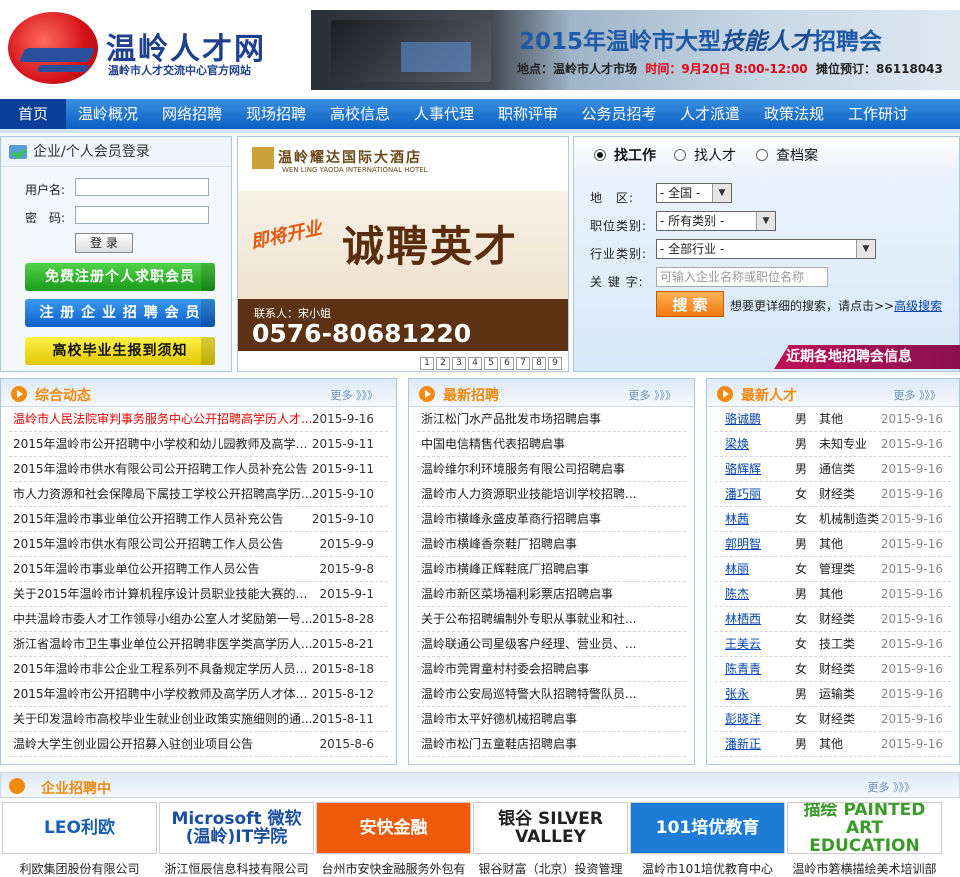 This screenshot has height=877, width=960. Describe the element at coordinates (443, 363) in the screenshot. I see `ad-page-2: 2` at that location.